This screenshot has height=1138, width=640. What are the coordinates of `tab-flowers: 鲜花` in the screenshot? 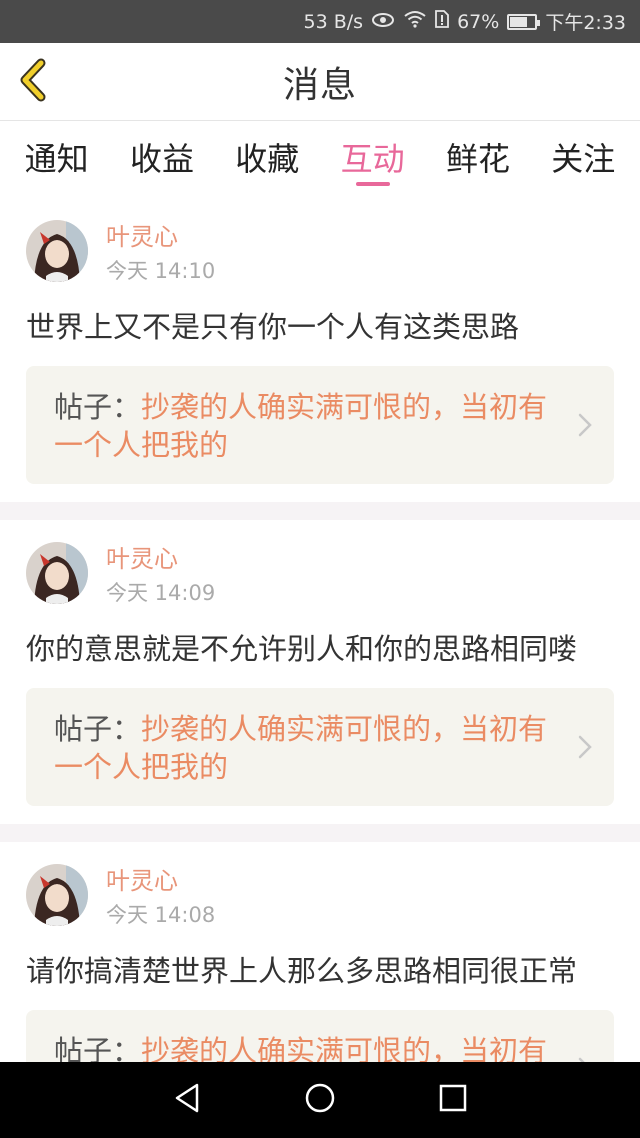 It's located at (478, 157).